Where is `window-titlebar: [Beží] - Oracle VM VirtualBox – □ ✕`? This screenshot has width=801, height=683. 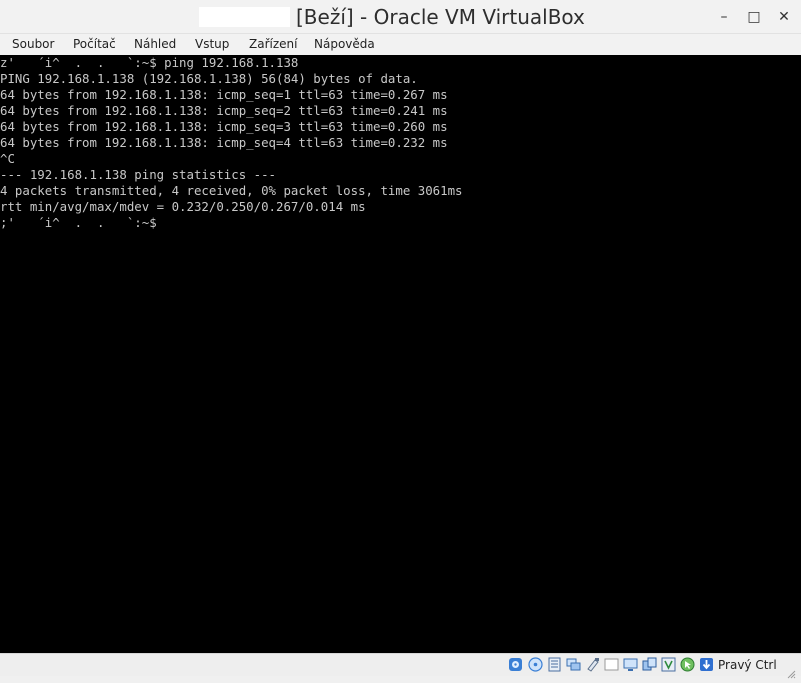 window-titlebar: [Beží] - Oracle VM VirtualBox – □ ✕ is located at coordinates (400, 17).